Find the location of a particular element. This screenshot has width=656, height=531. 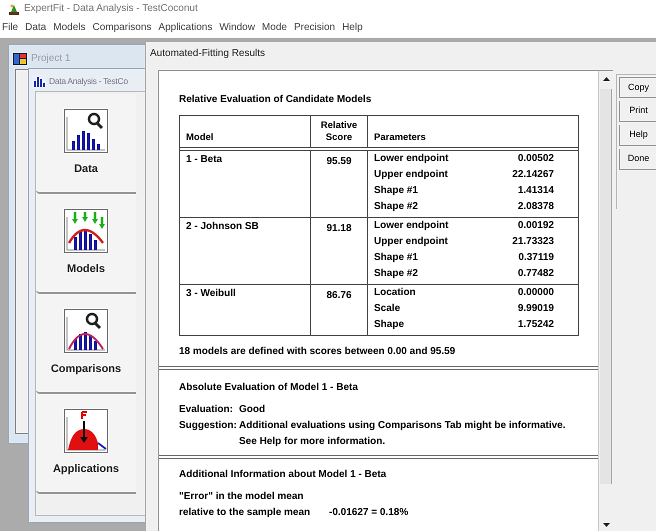

tab: Comparisons is located at coordinates (86, 344).